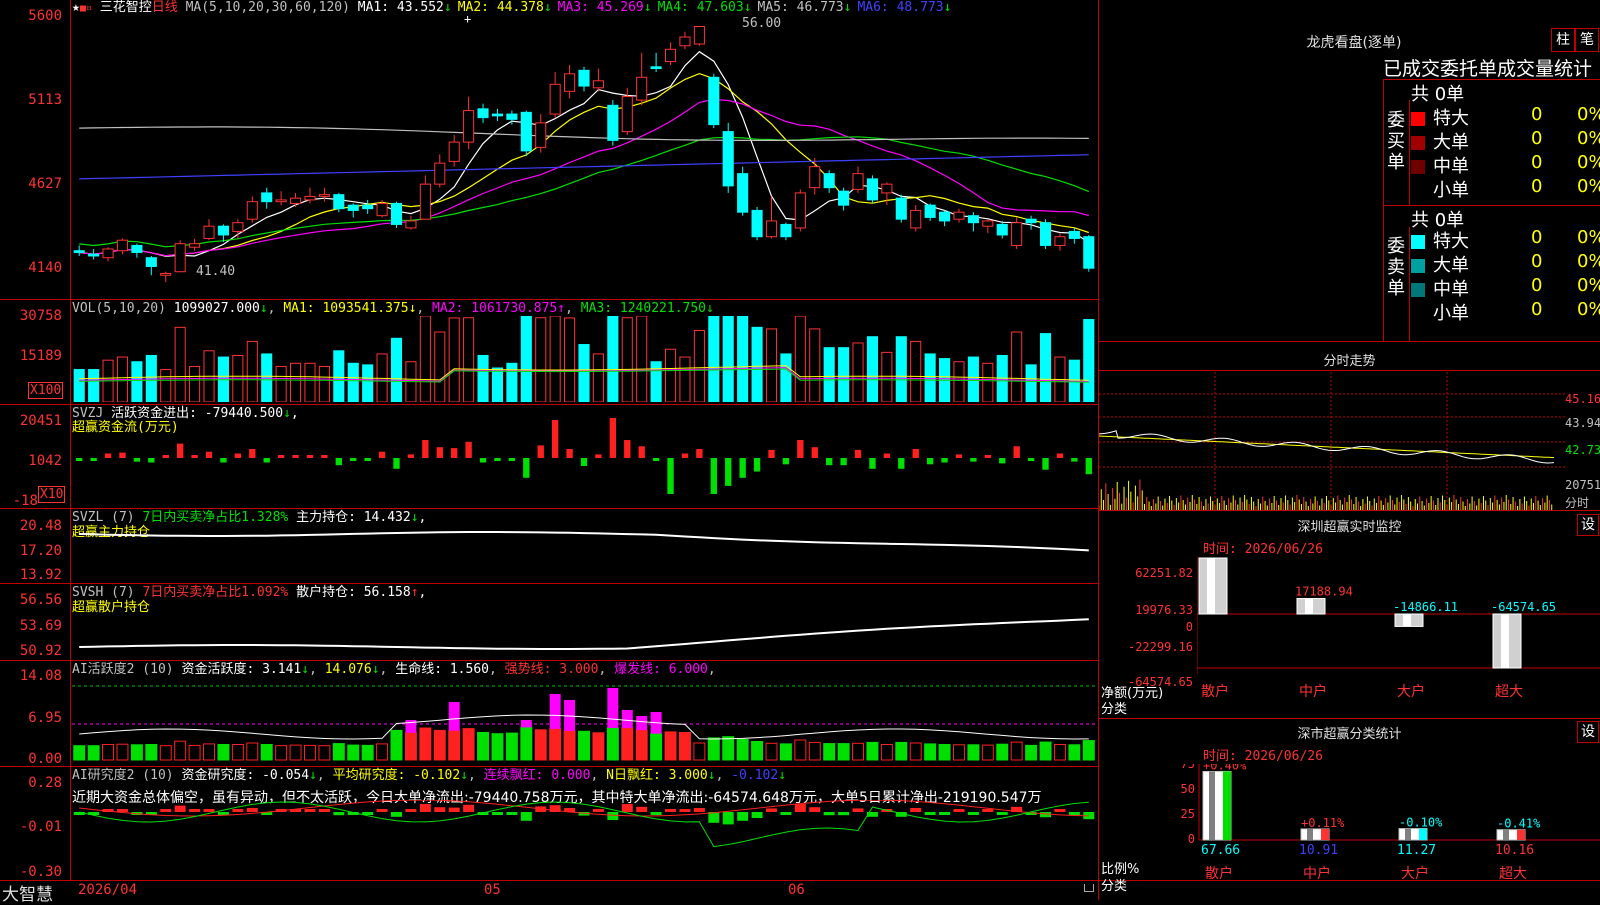 Image resolution: width=1600 pixels, height=905 pixels. I want to click on classify-time: 时间: 2026/06/26, so click(1263, 756).